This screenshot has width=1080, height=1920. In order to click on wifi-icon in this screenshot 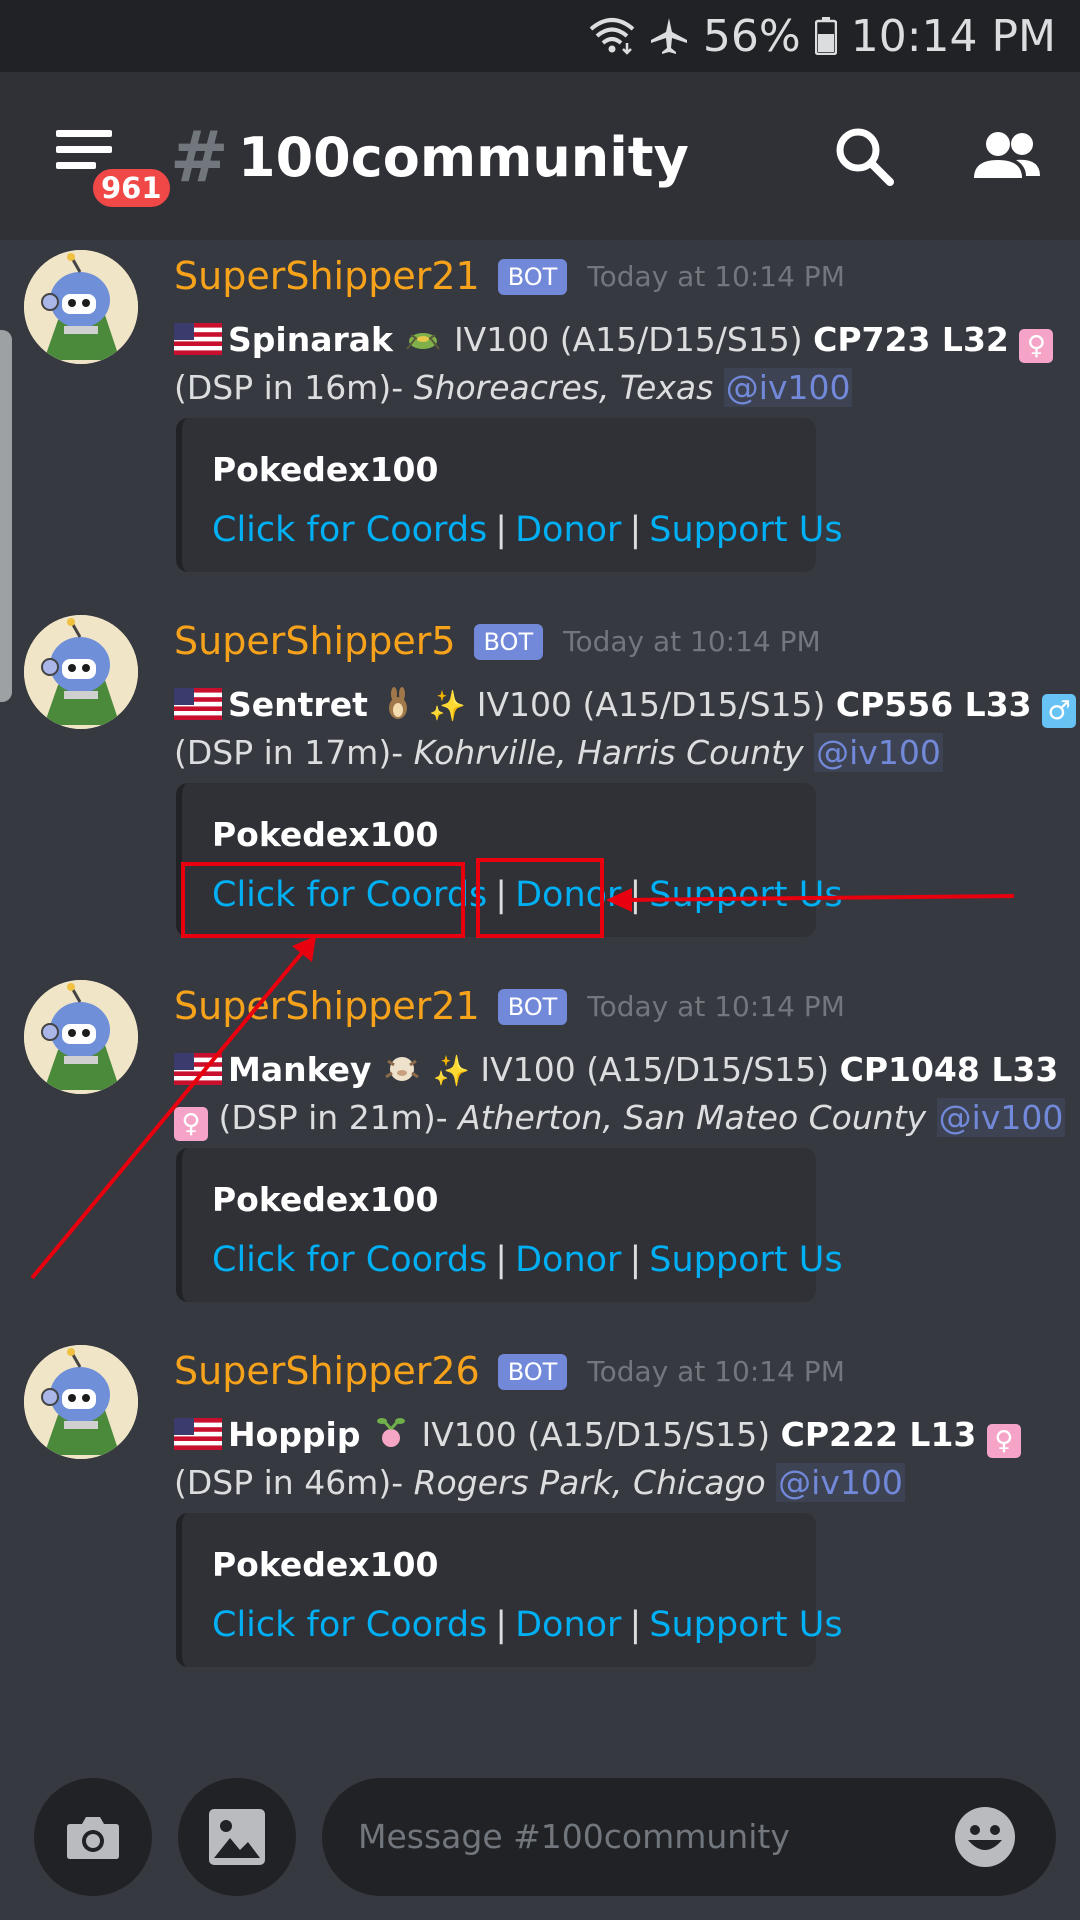, I will do `click(612, 36)`.